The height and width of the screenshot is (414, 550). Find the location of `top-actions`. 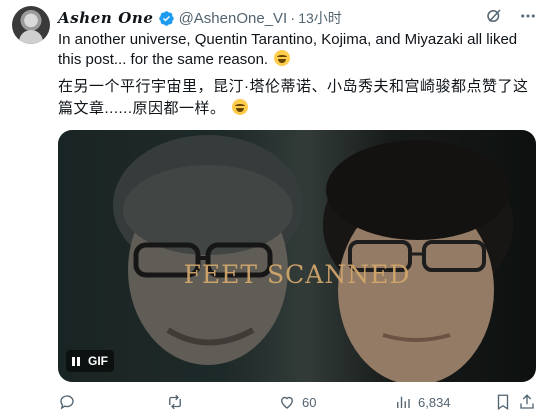

top-actions is located at coordinates (511, 16).